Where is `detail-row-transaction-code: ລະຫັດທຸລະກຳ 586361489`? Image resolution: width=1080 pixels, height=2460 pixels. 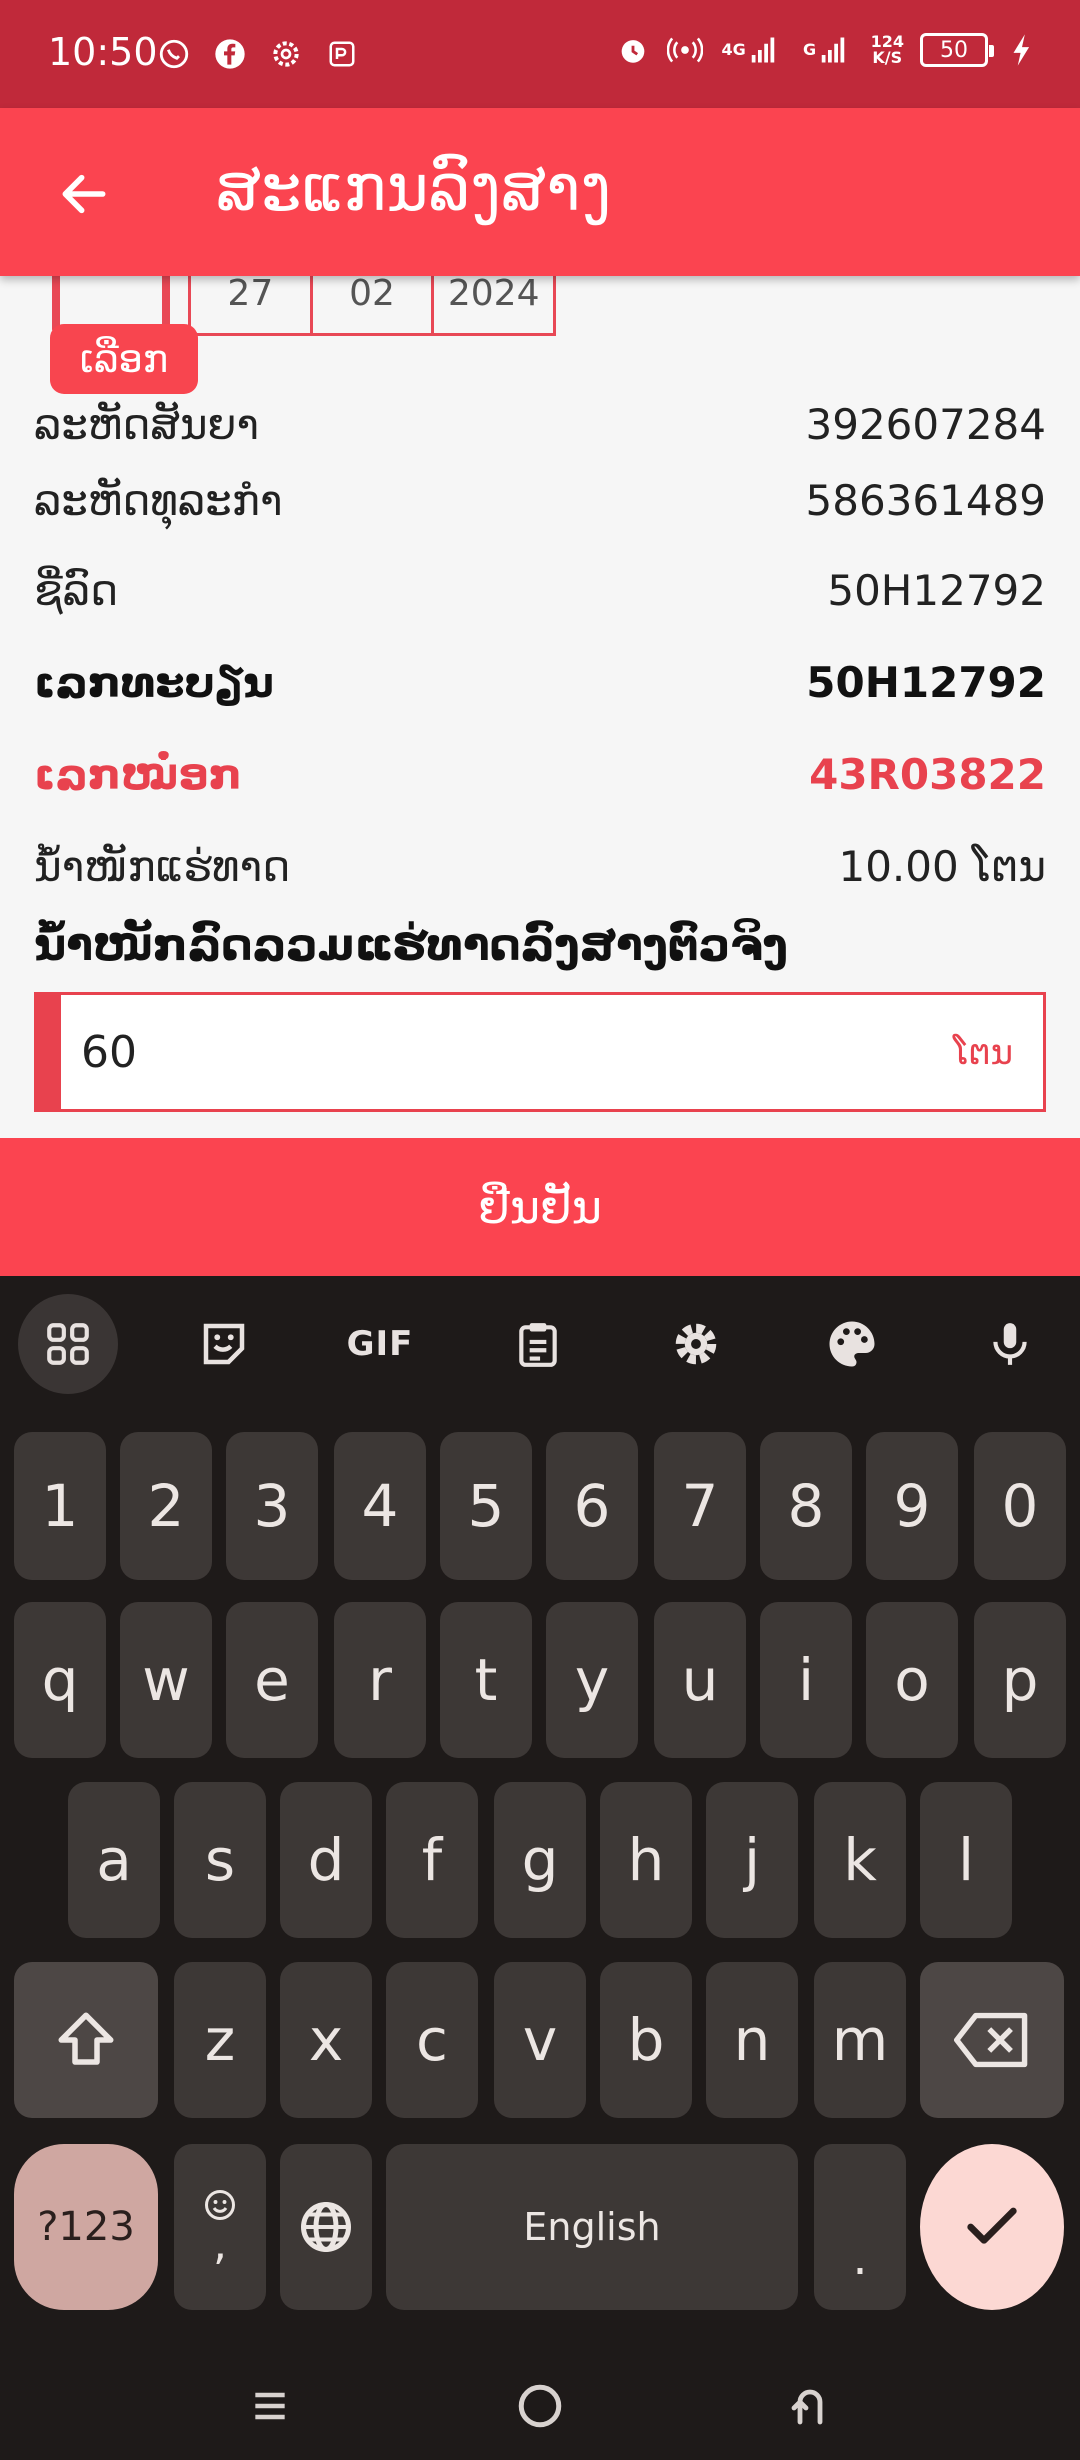 detail-row-transaction-code: ລະຫັດທຸລະກຳ 586361489 is located at coordinates (540, 500).